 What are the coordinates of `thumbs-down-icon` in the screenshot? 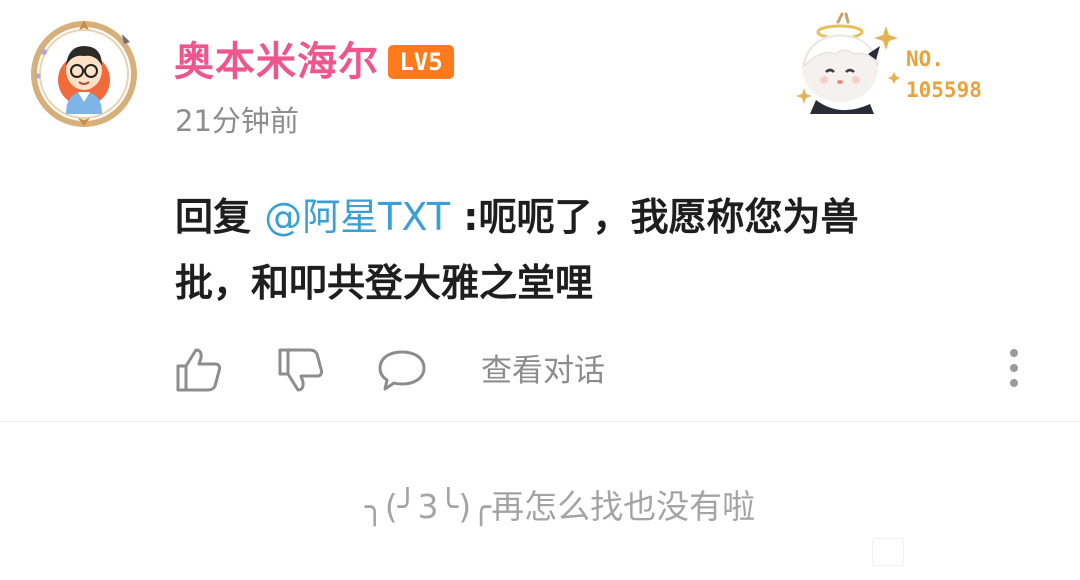 It's located at (301, 370).